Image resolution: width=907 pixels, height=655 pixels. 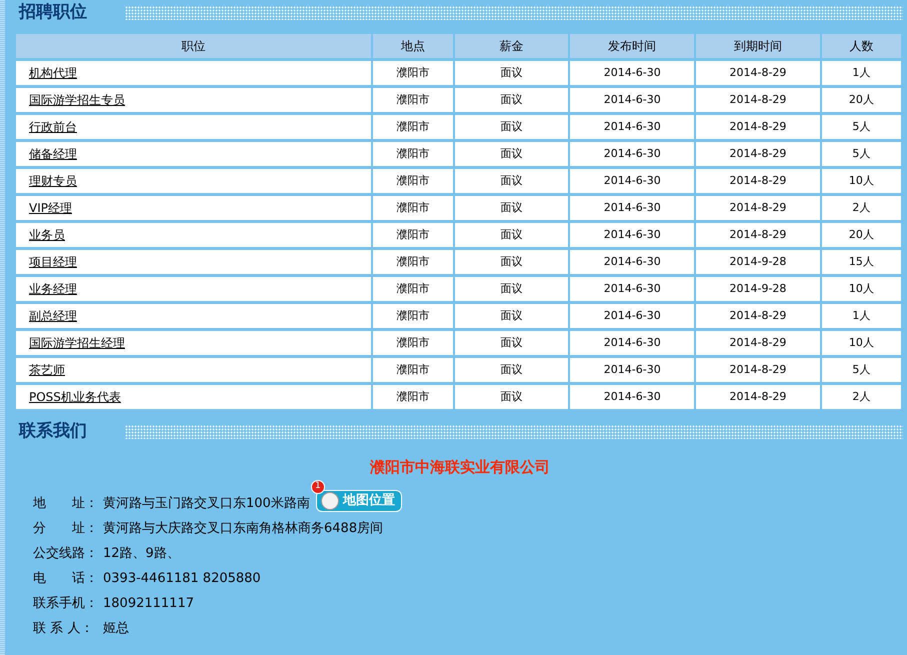 I want to click on contact-label: 分 址：, so click(x=66, y=529).